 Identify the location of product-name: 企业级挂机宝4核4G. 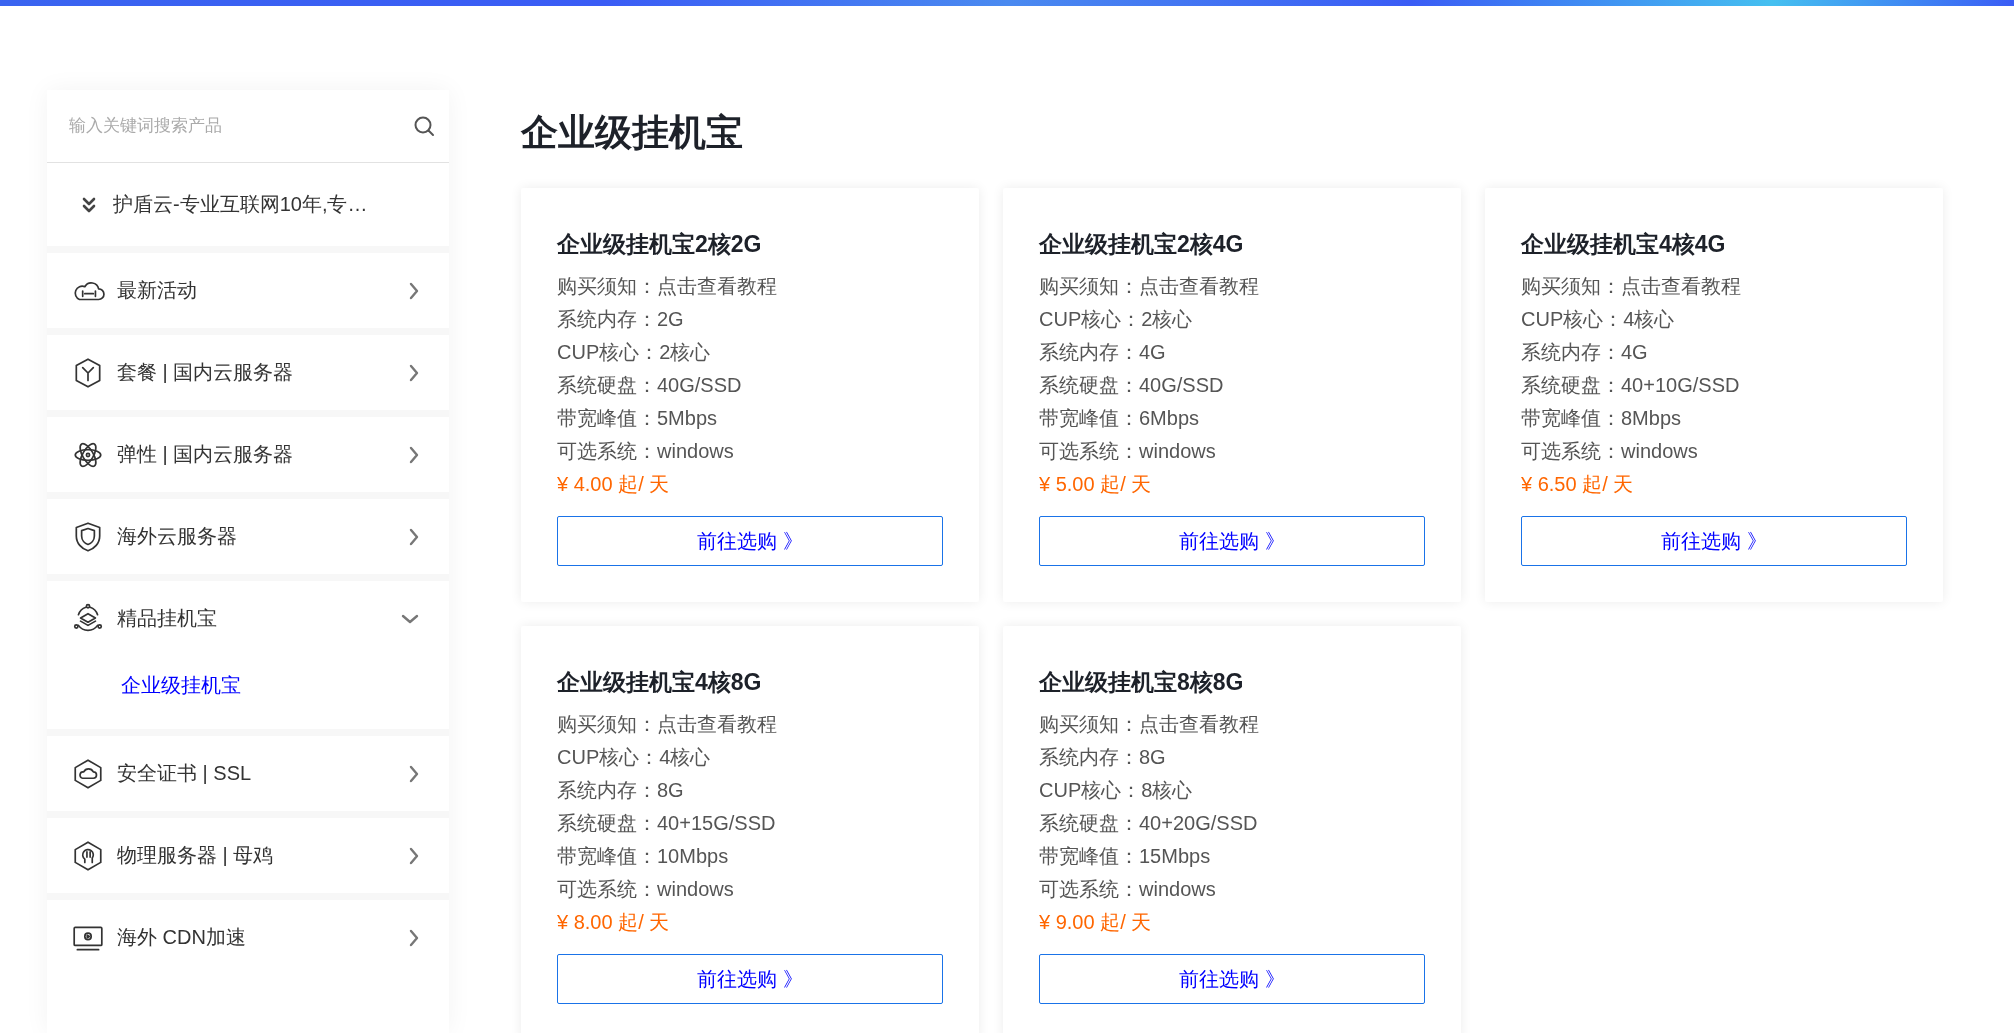
(1624, 244).